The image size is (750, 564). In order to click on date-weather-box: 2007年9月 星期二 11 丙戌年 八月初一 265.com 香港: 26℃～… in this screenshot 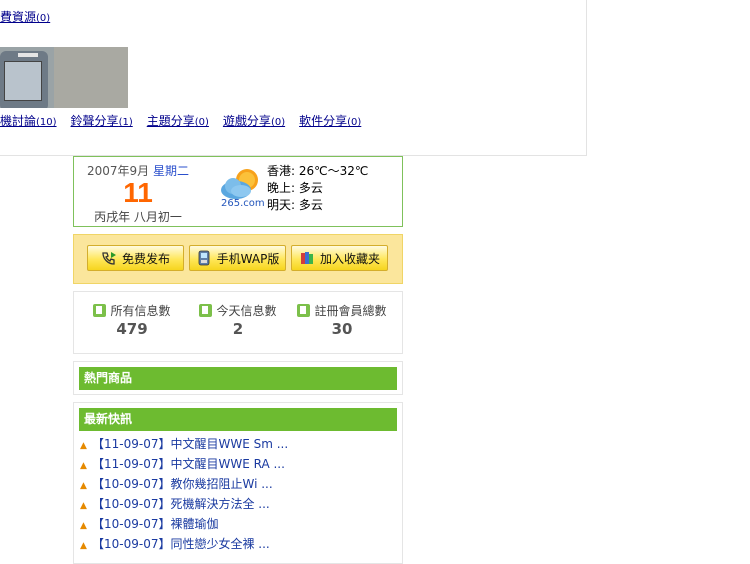, I will do `click(238, 191)`.